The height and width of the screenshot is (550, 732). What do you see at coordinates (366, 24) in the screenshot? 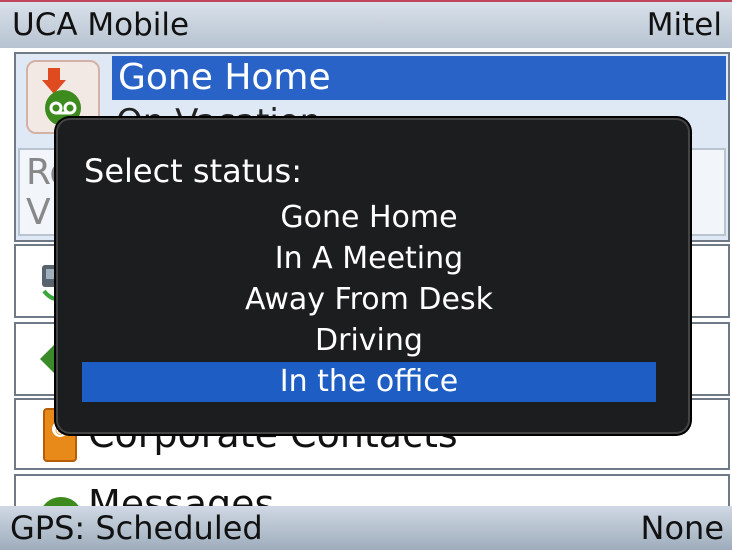
I see `title-bar: UCA Mobile Mitel` at bounding box center [366, 24].